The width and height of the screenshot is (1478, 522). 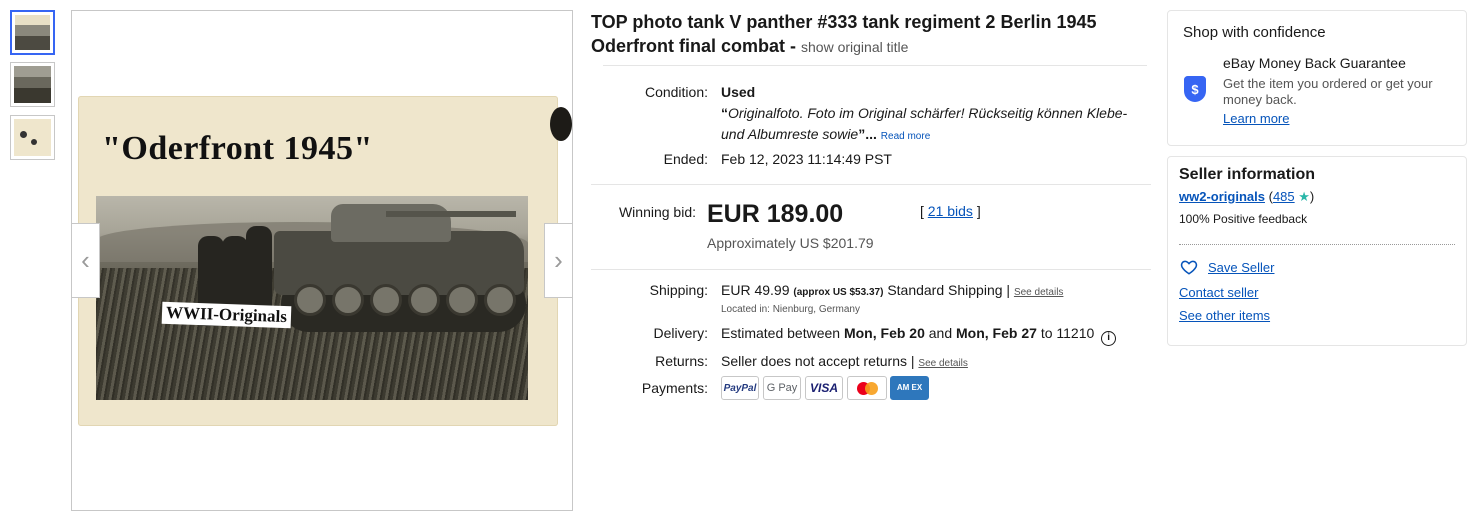 What do you see at coordinates (680, 333) in the screenshot?
I see `delivery-label: Delivery:` at bounding box center [680, 333].